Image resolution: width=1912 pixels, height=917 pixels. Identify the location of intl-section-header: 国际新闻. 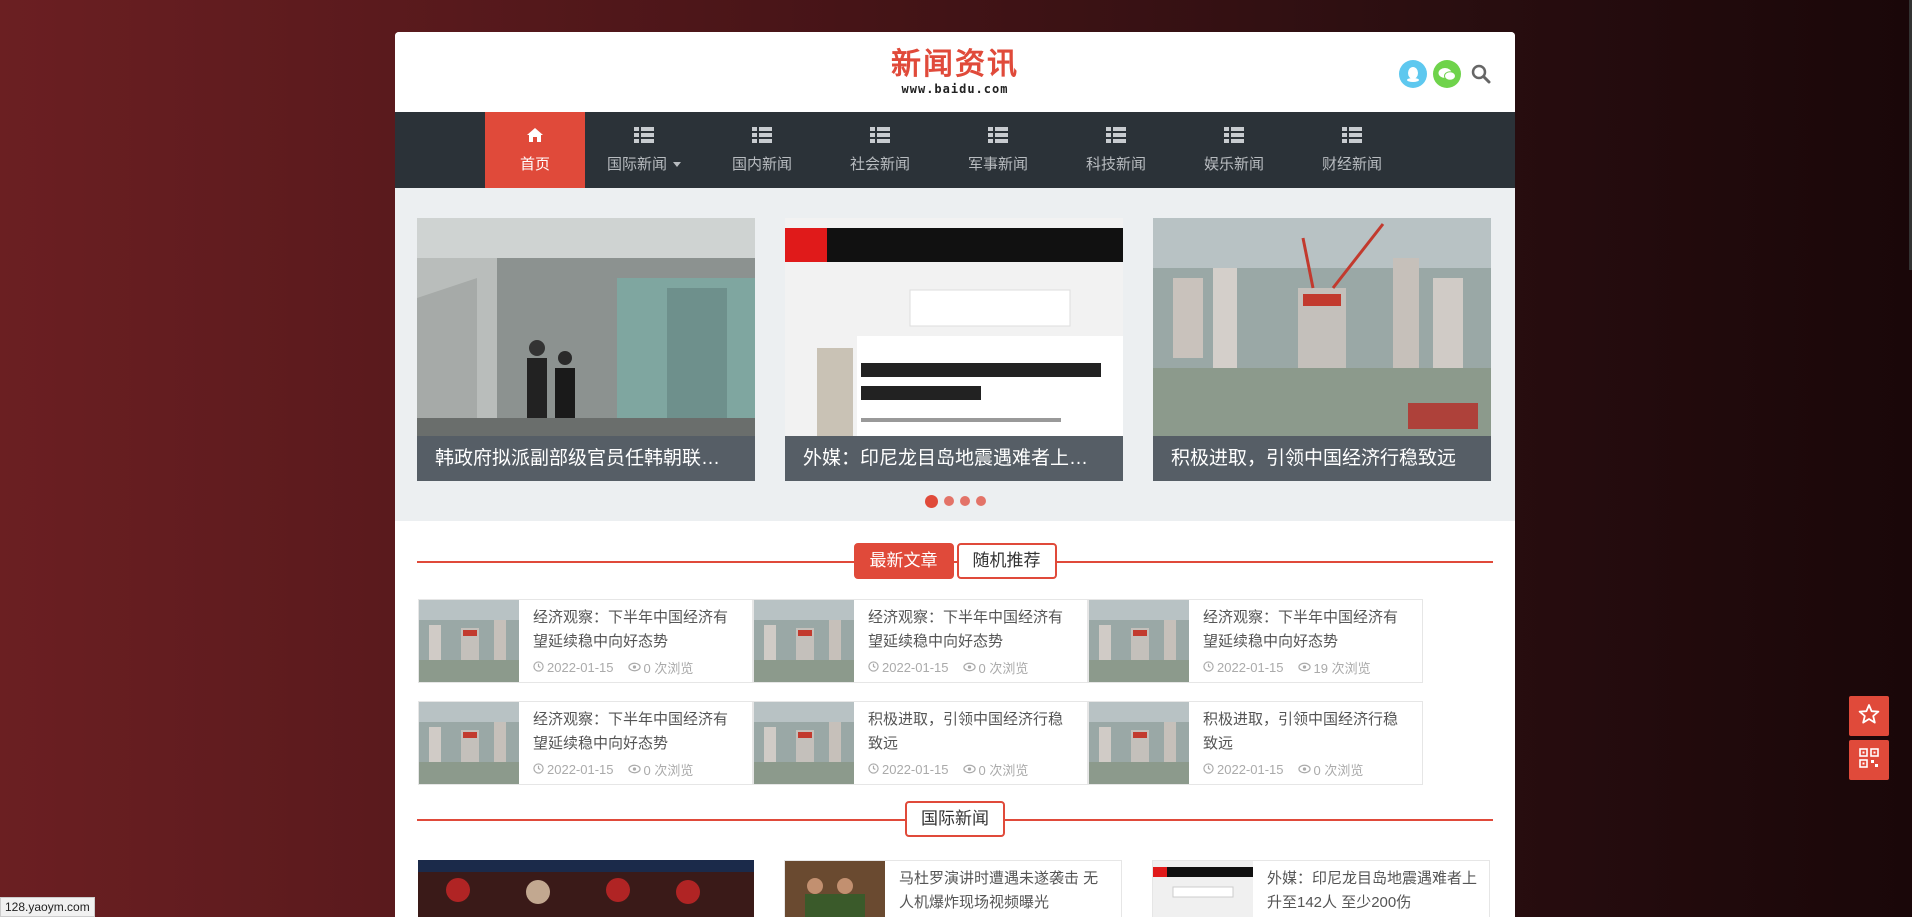
(955, 827).